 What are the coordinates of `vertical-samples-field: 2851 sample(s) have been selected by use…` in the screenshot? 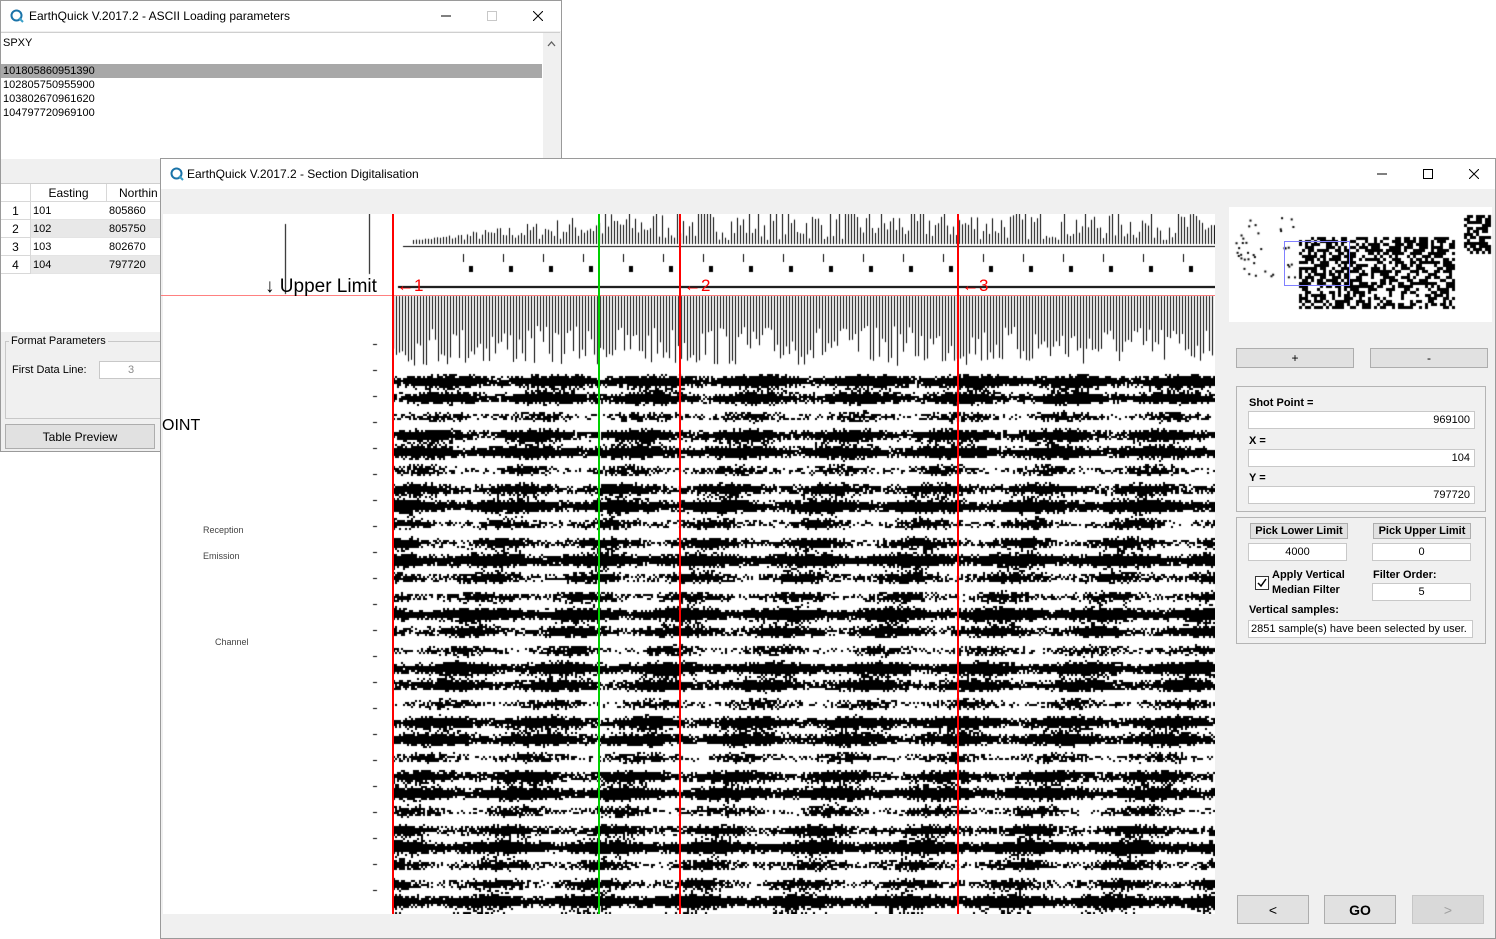 It's located at (1360, 629).